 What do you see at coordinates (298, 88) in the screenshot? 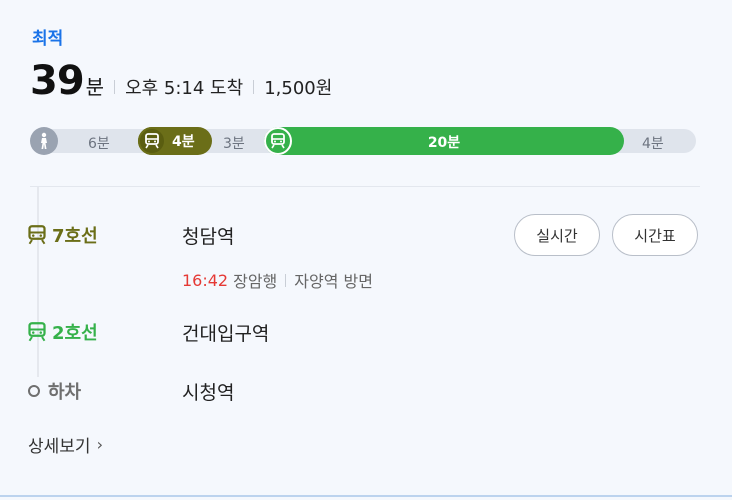
I see `fare: 1,500원` at bounding box center [298, 88].